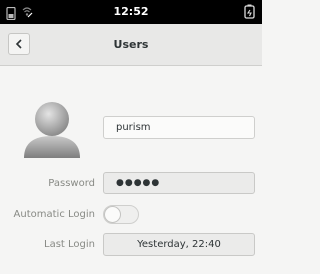  I want to click on last-login-value: Yesterday, 22:40, so click(179, 244).